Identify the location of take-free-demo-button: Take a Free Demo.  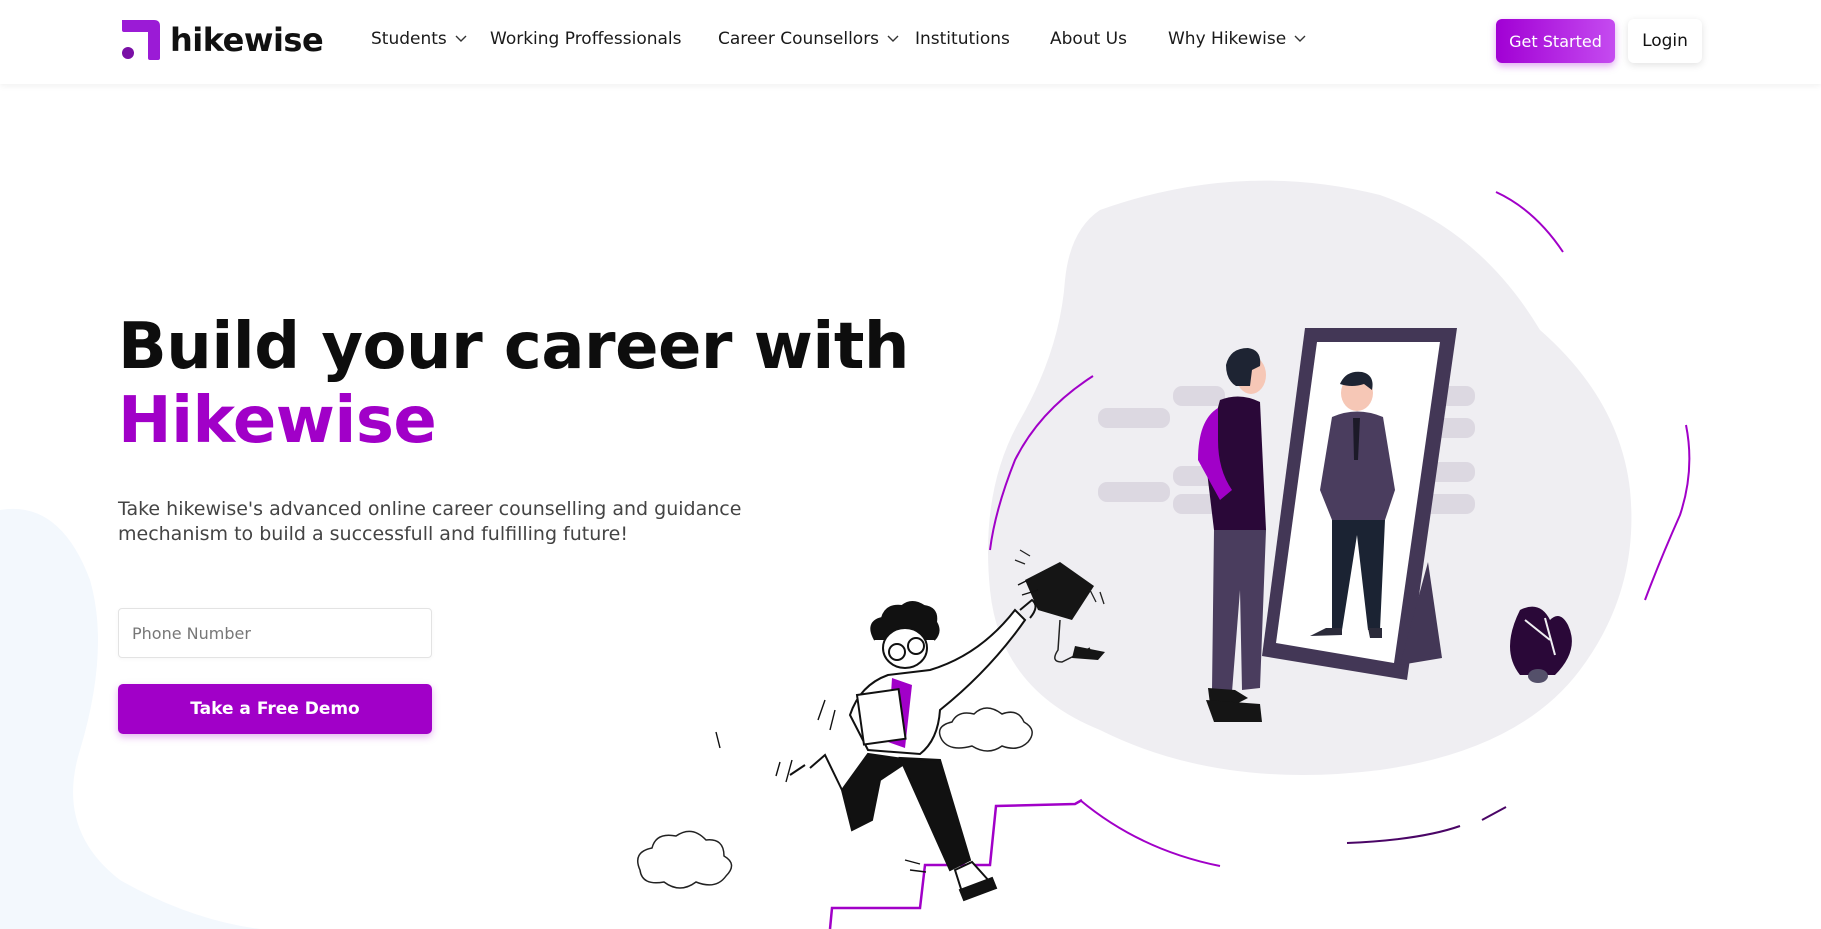
(275, 709).